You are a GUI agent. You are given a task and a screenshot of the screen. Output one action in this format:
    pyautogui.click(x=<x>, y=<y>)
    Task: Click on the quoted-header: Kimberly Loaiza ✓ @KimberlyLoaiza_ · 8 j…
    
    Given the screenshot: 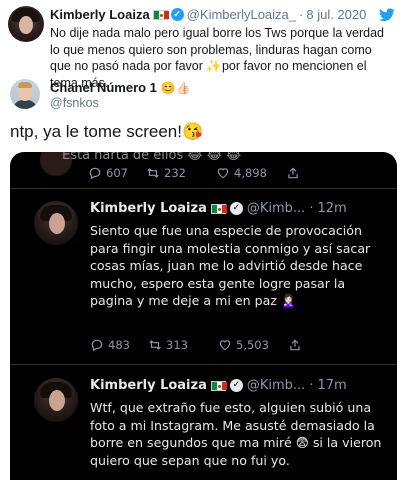 What is the action you would take?
    pyautogui.click(x=208, y=14)
    